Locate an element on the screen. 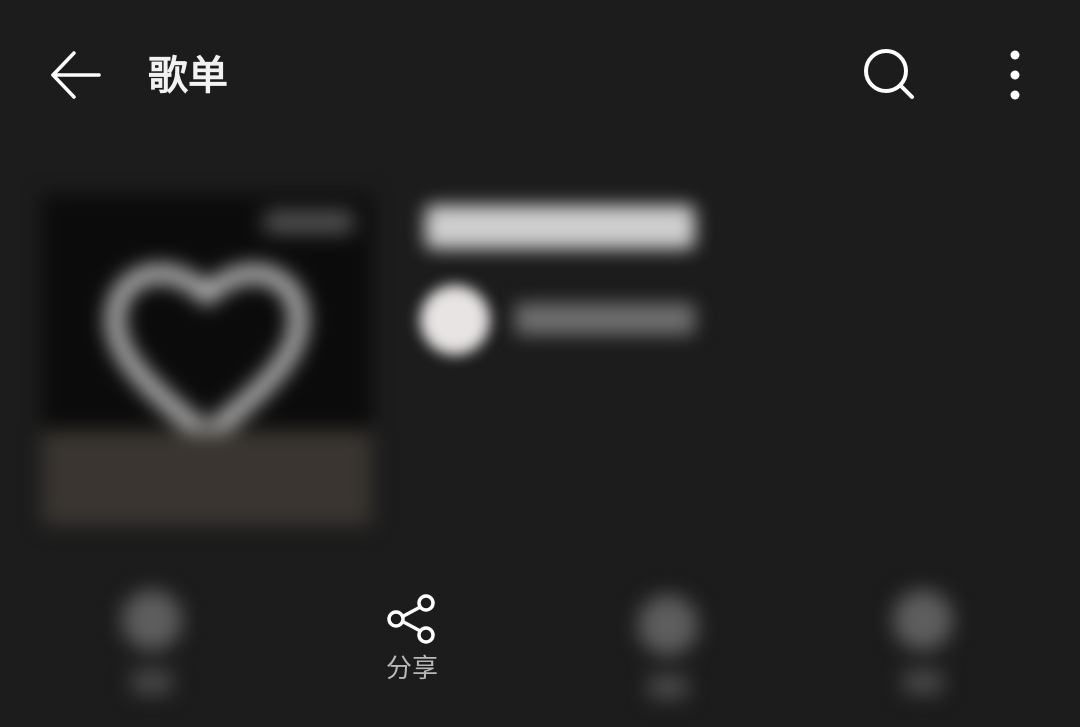 This screenshot has width=1080, height=727. search-icon is located at coordinates (889, 74).